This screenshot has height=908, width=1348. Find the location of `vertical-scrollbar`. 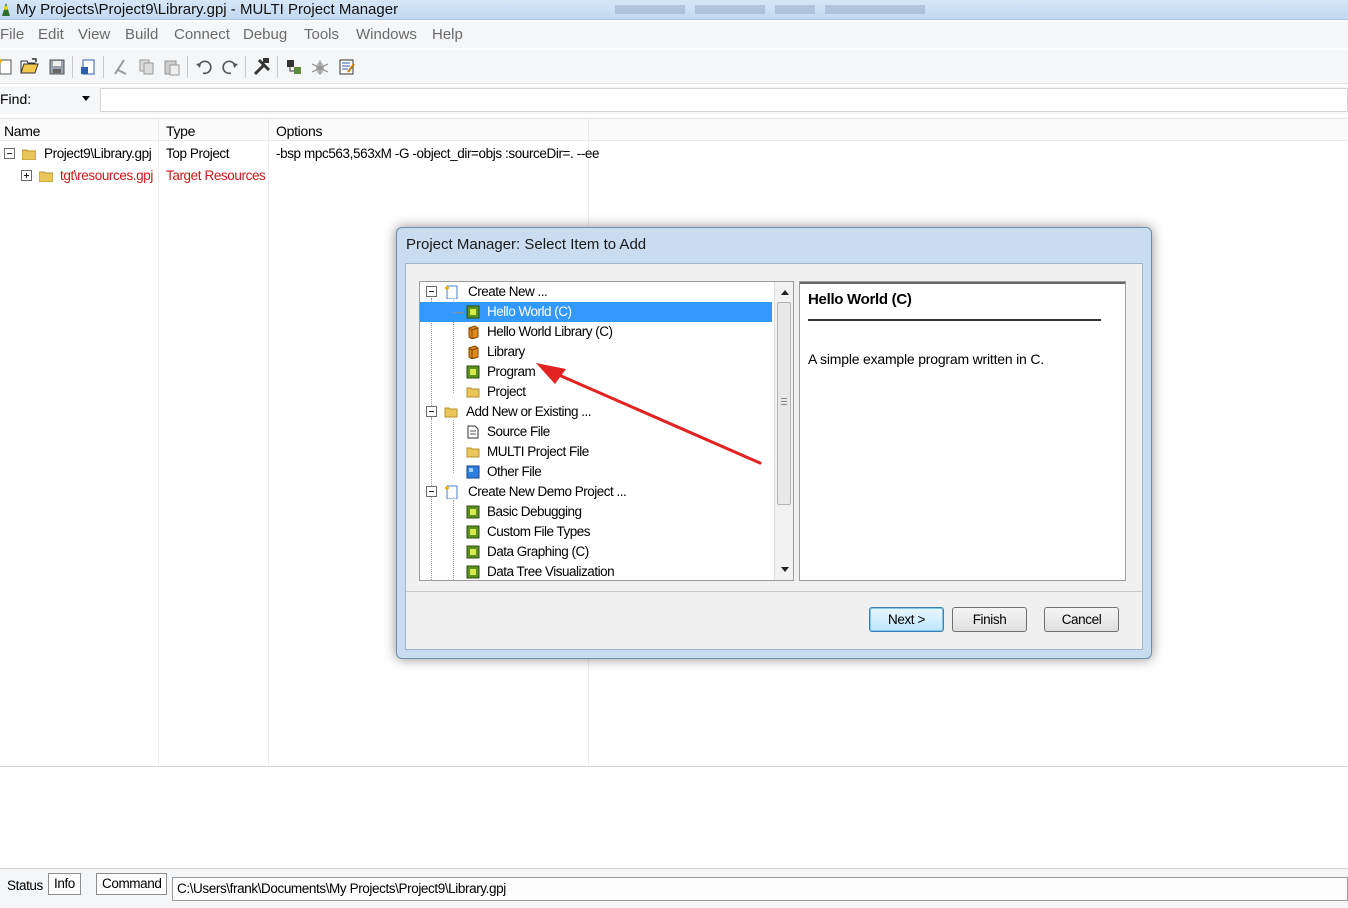

vertical-scrollbar is located at coordinates (783, 431).